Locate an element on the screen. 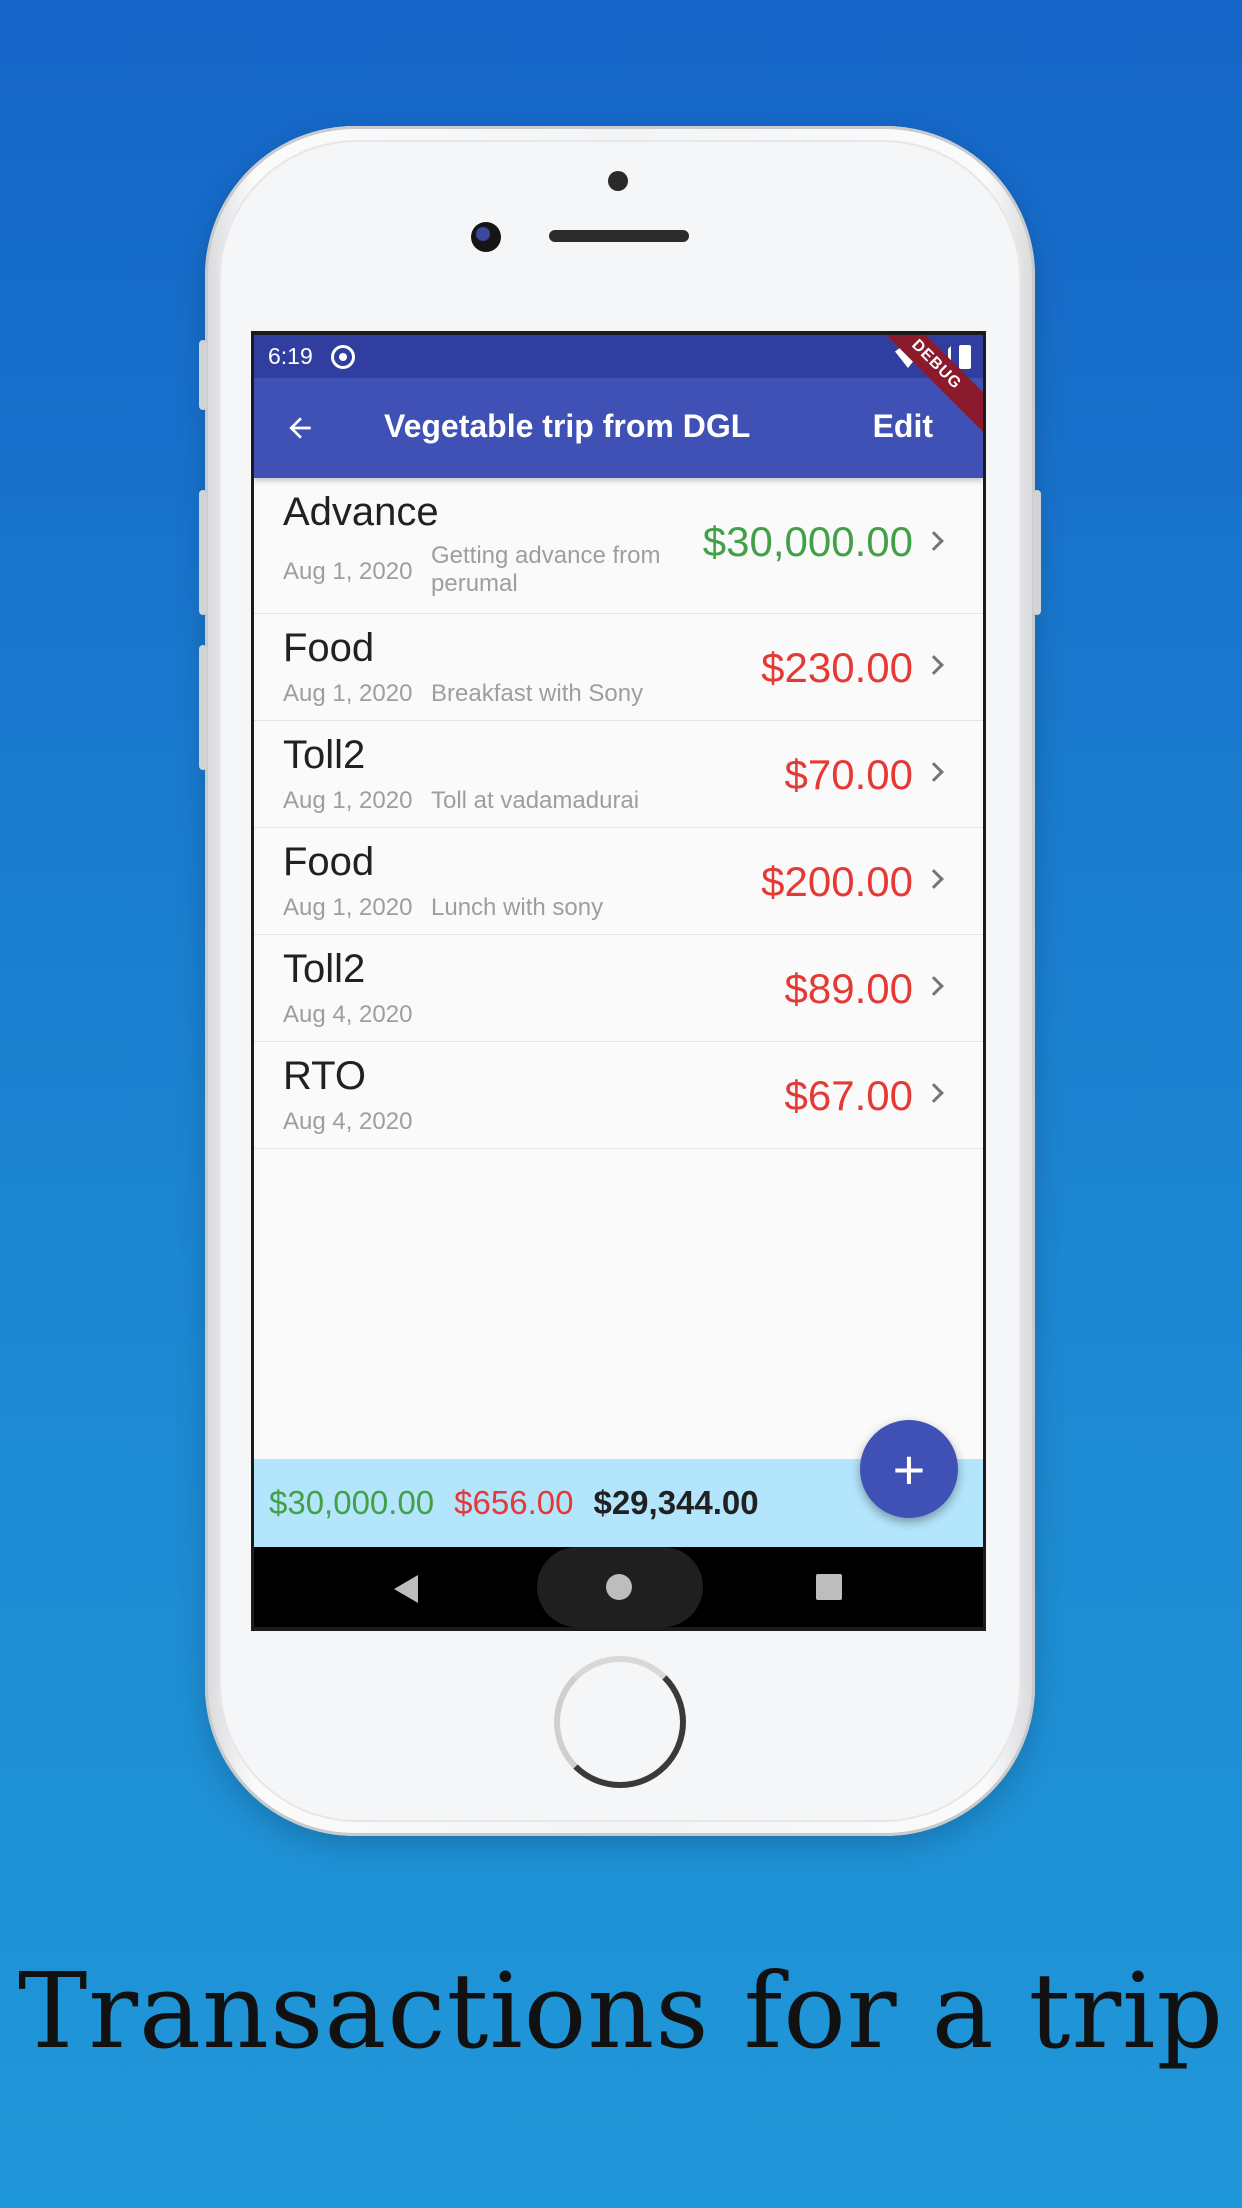  status-bar: 6:19 is located at coordinates (618, 356).